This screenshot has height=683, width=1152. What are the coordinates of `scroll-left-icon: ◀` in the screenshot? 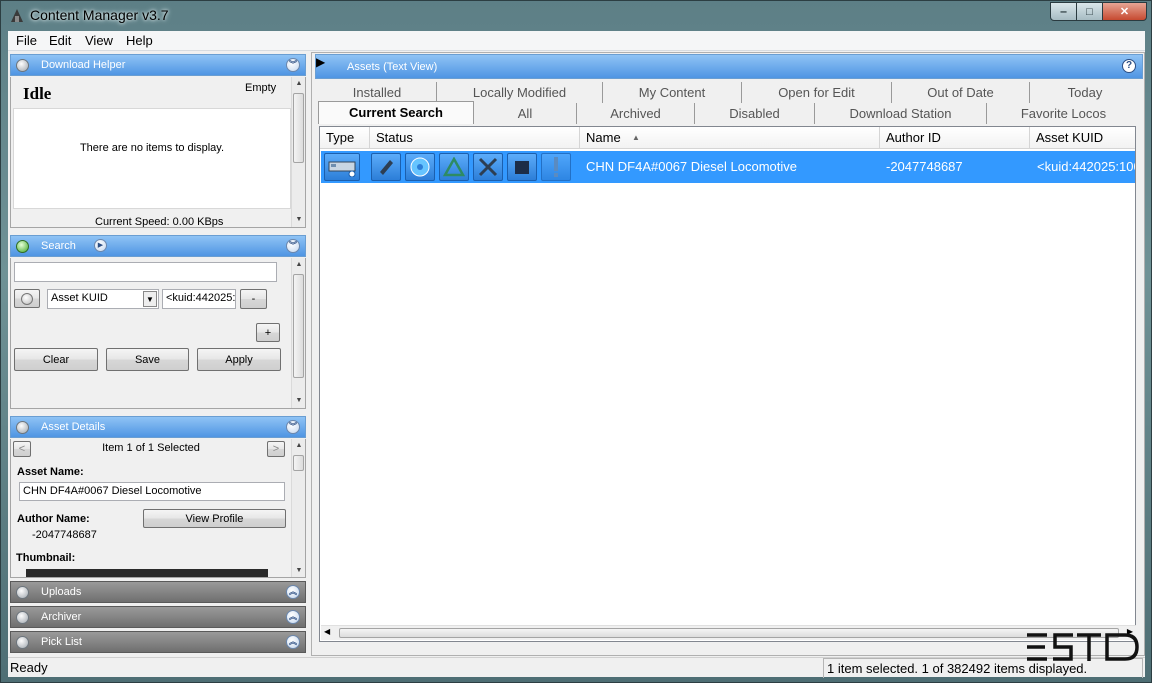 It's located at (327, 631).